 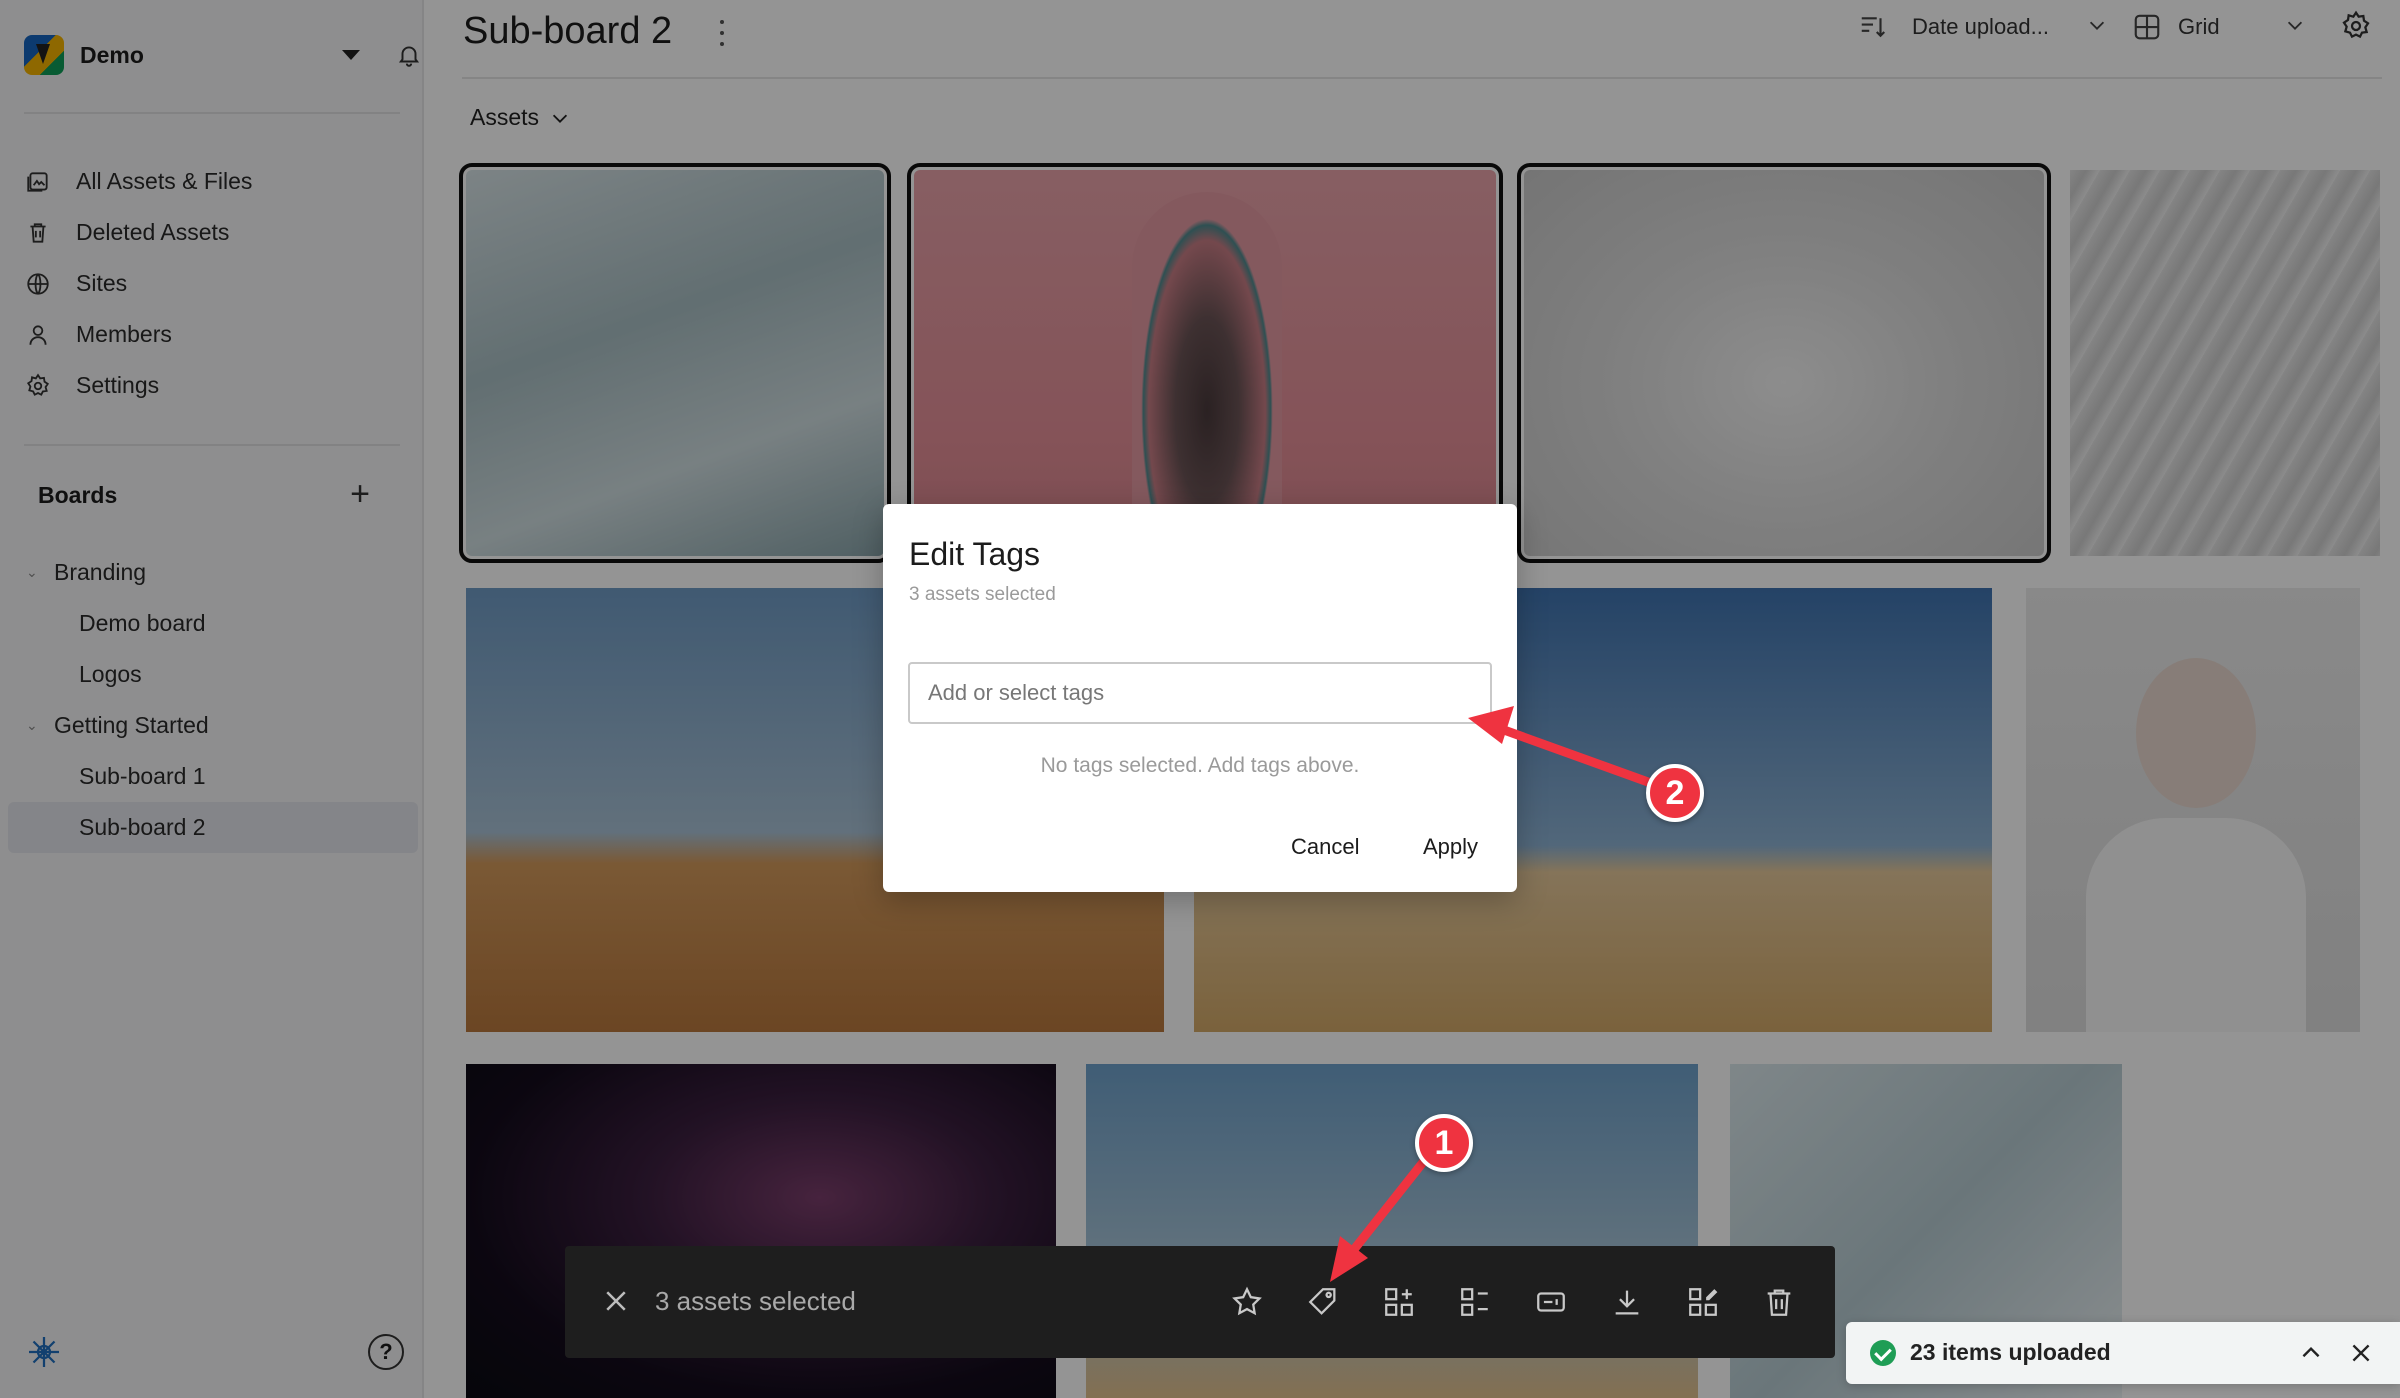 What do you see at coordinates (2010, 1352) in the screenshot?
I see `upload-status: 23 items uploaded` at bounding box center [2010, 1352].